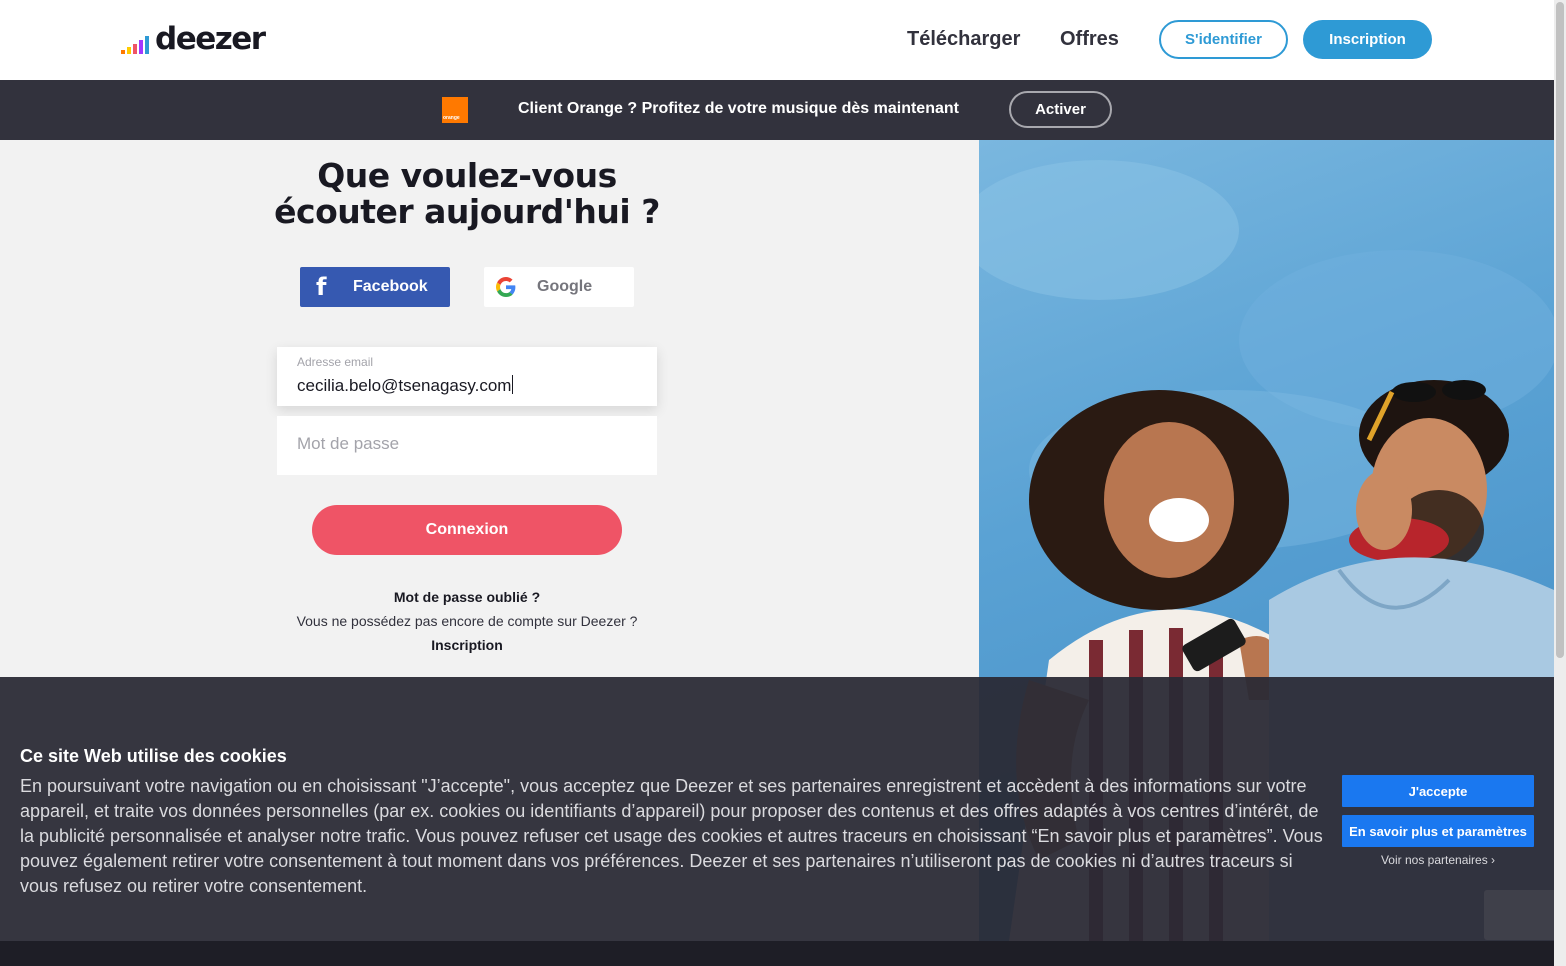 This screenshot has height=966, width=1566. I want to click on email-value: cecilia.belo@tsenagasy.com, so click(404, 385).